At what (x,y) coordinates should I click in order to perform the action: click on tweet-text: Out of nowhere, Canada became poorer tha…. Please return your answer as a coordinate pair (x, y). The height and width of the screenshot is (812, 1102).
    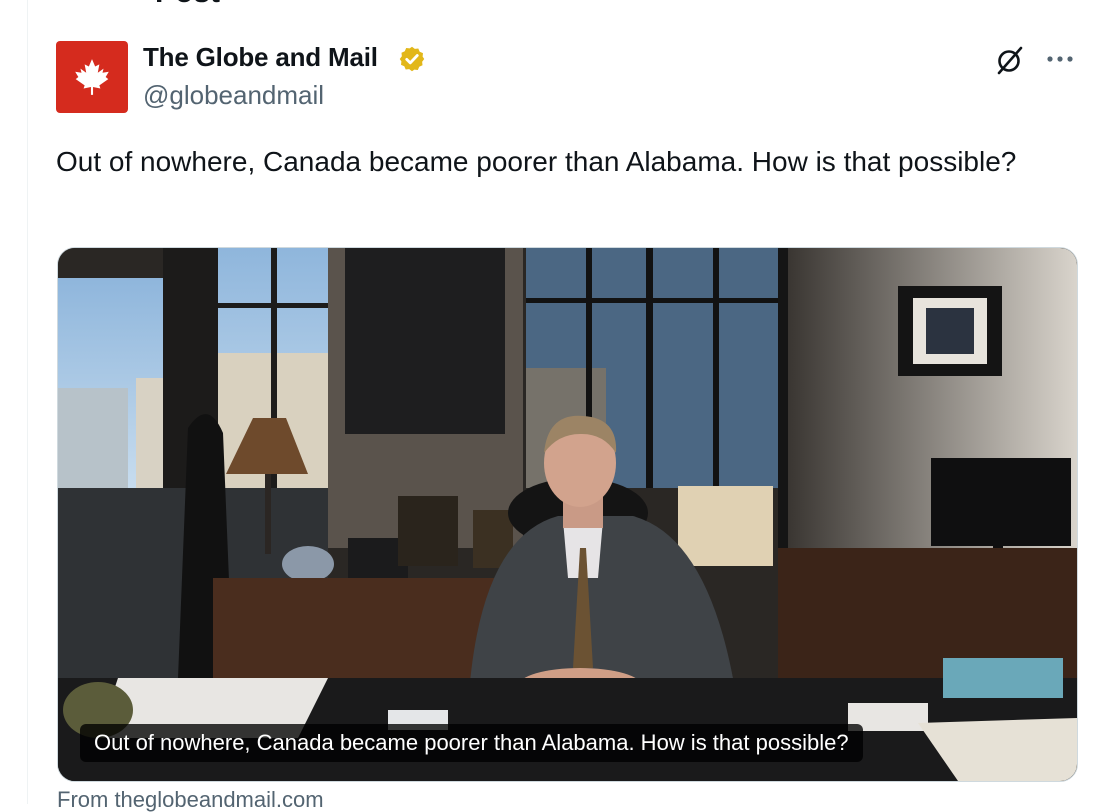
    Looking at the image, I should click on (536, 161).